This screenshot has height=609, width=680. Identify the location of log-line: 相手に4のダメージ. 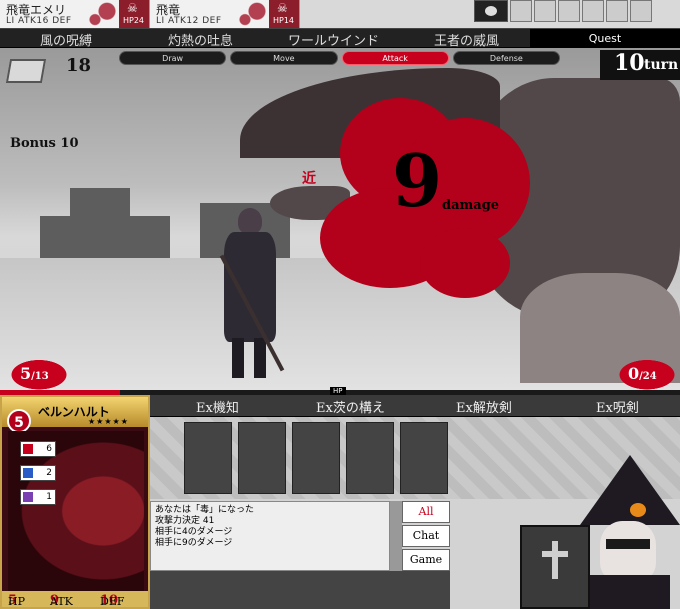
(194, 532).